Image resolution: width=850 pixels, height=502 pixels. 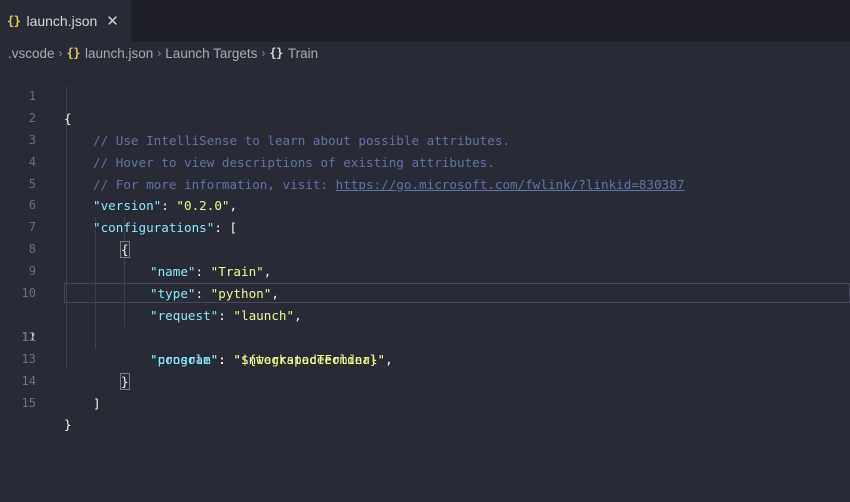 What do you see at coordinates (425, 21) in the screenshot?
I see `tab-bar: {} launch.json ✕` at bounding box center [425, 21].